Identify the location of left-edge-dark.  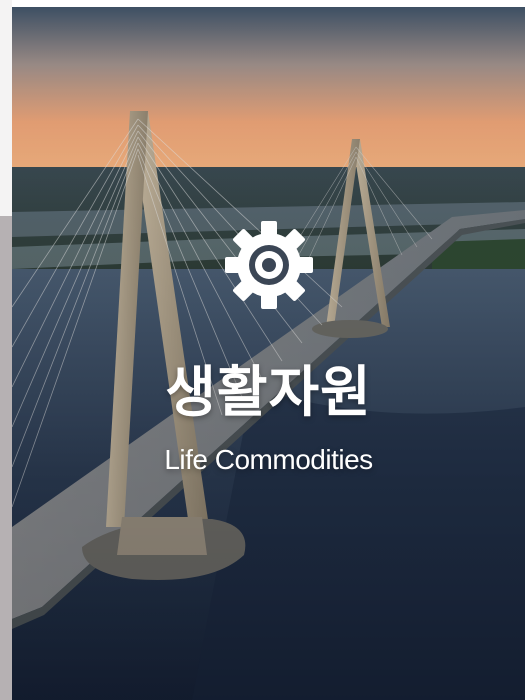
(6, 458).